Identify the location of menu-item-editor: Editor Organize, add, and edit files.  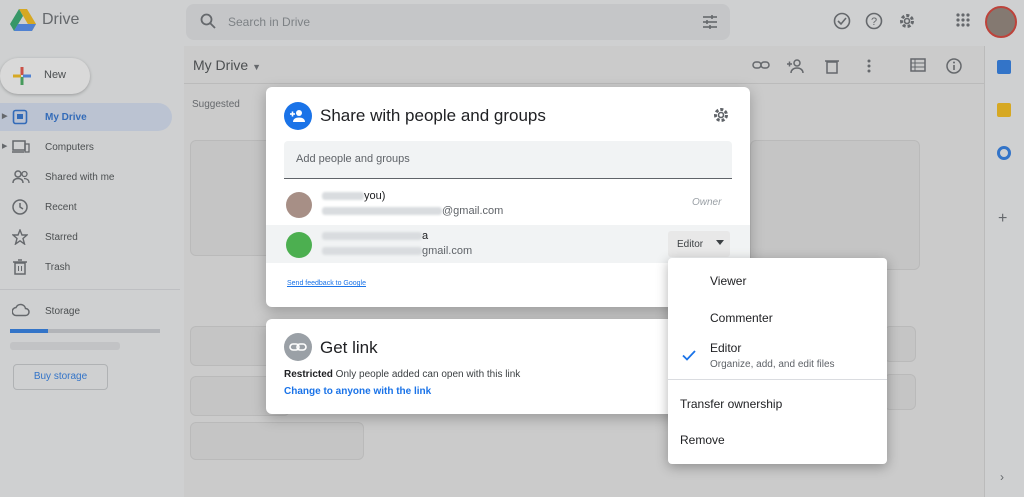
(795, 355).